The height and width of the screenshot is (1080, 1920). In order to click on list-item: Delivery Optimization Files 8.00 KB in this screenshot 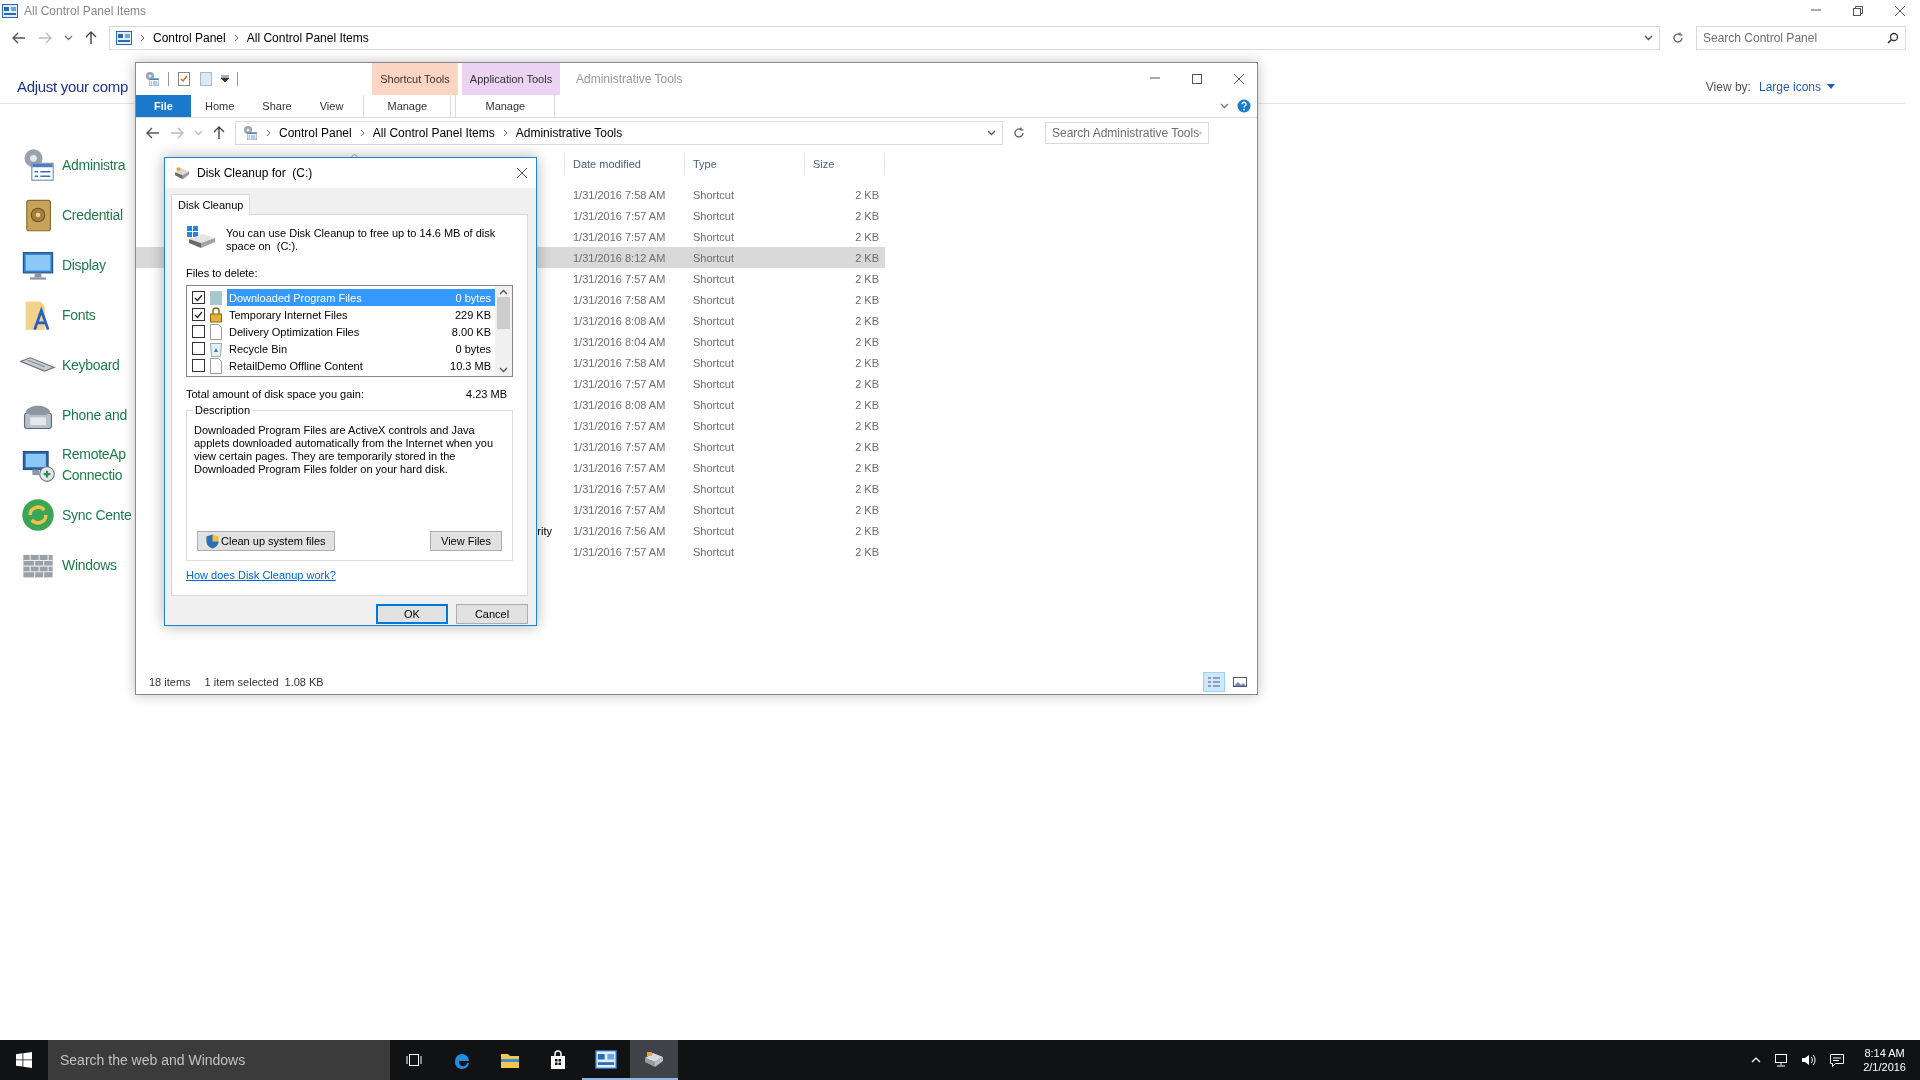, I will do `click(361, 331)`.